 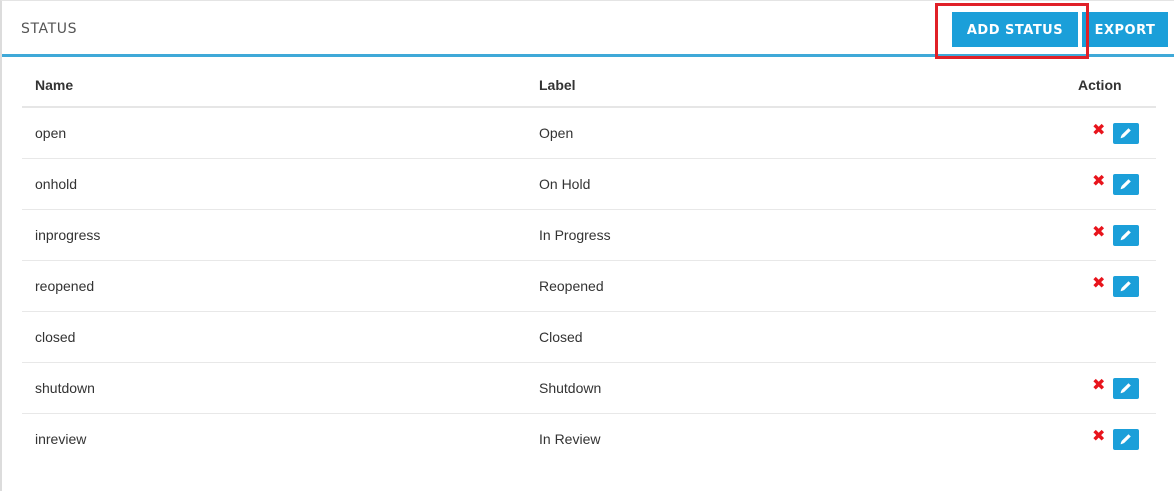 What do you see at coordinates (571, 286) in the screenshot?
I see `status-label: Reopened` at bounding box center [571, 286].